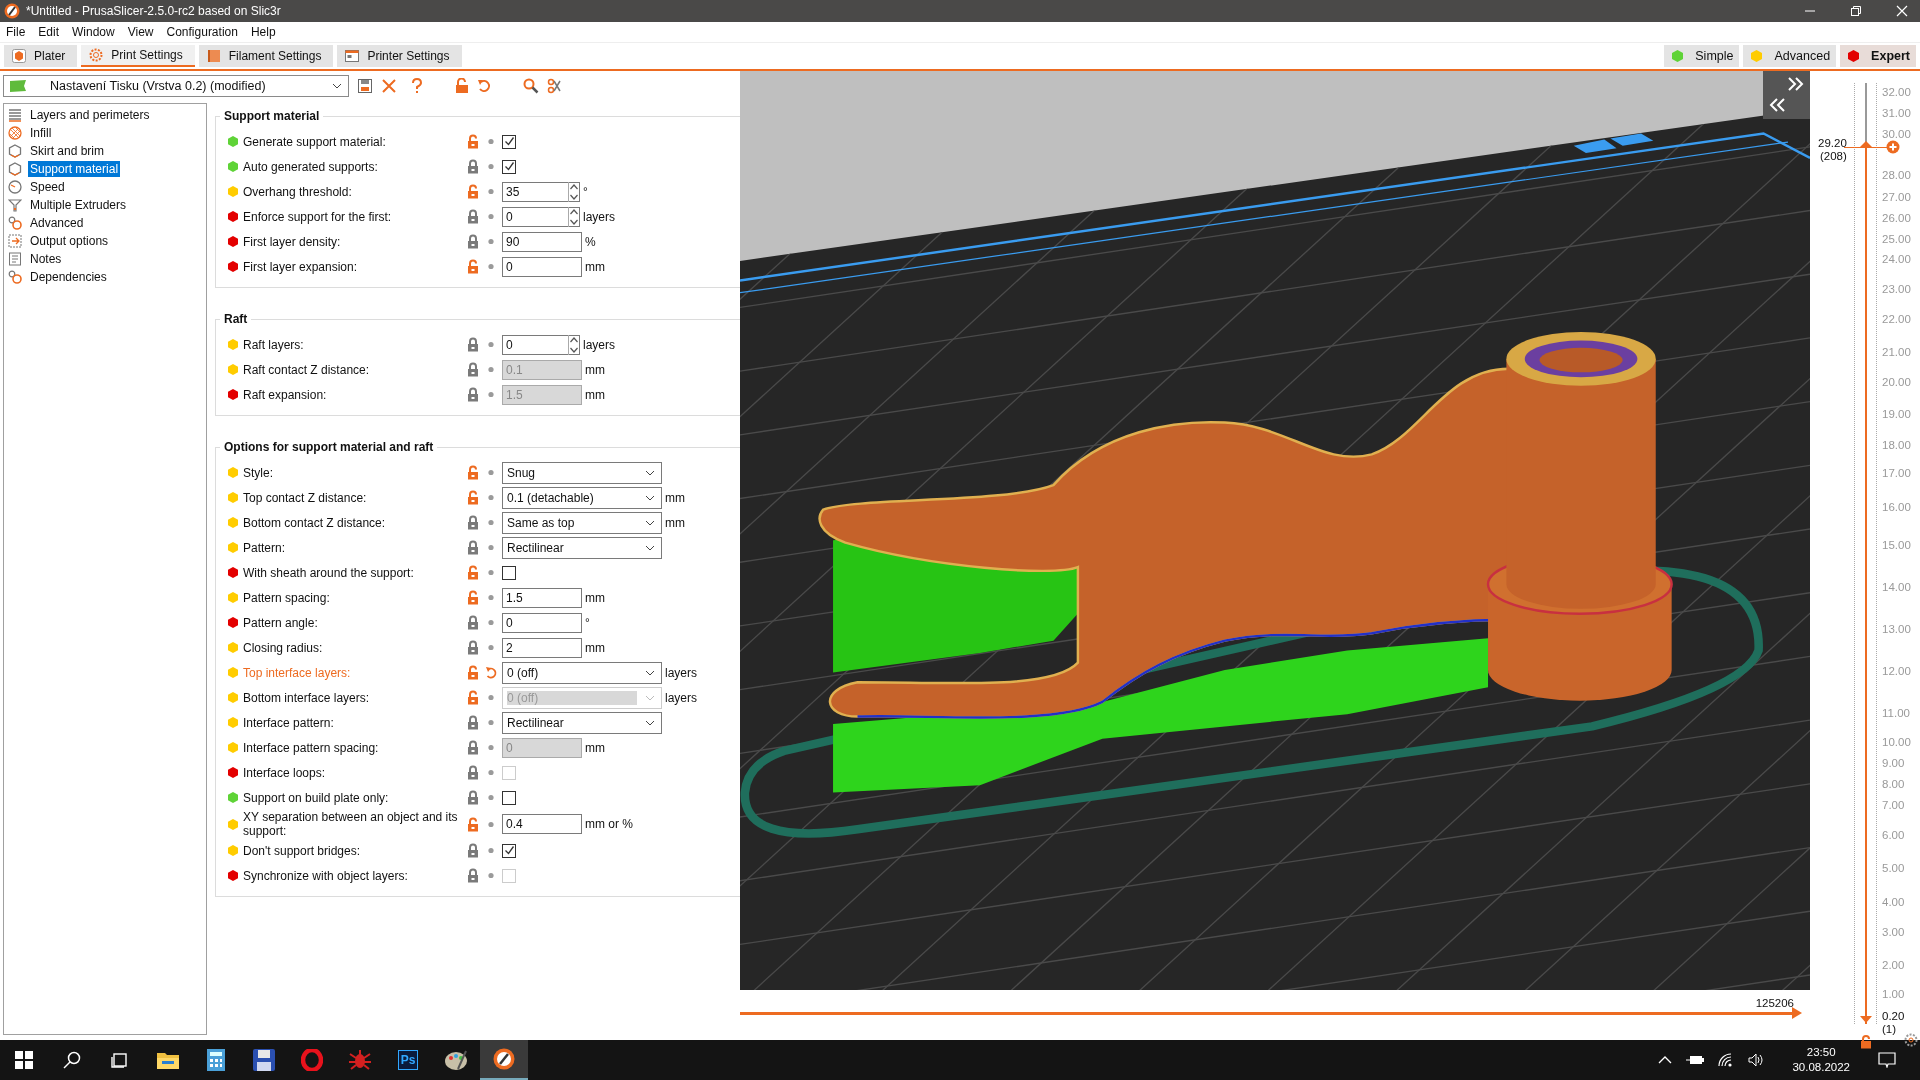 The image size is (1920, 1080). I want to click on dropdown: 0.1 (detachable), so click(582, 497).